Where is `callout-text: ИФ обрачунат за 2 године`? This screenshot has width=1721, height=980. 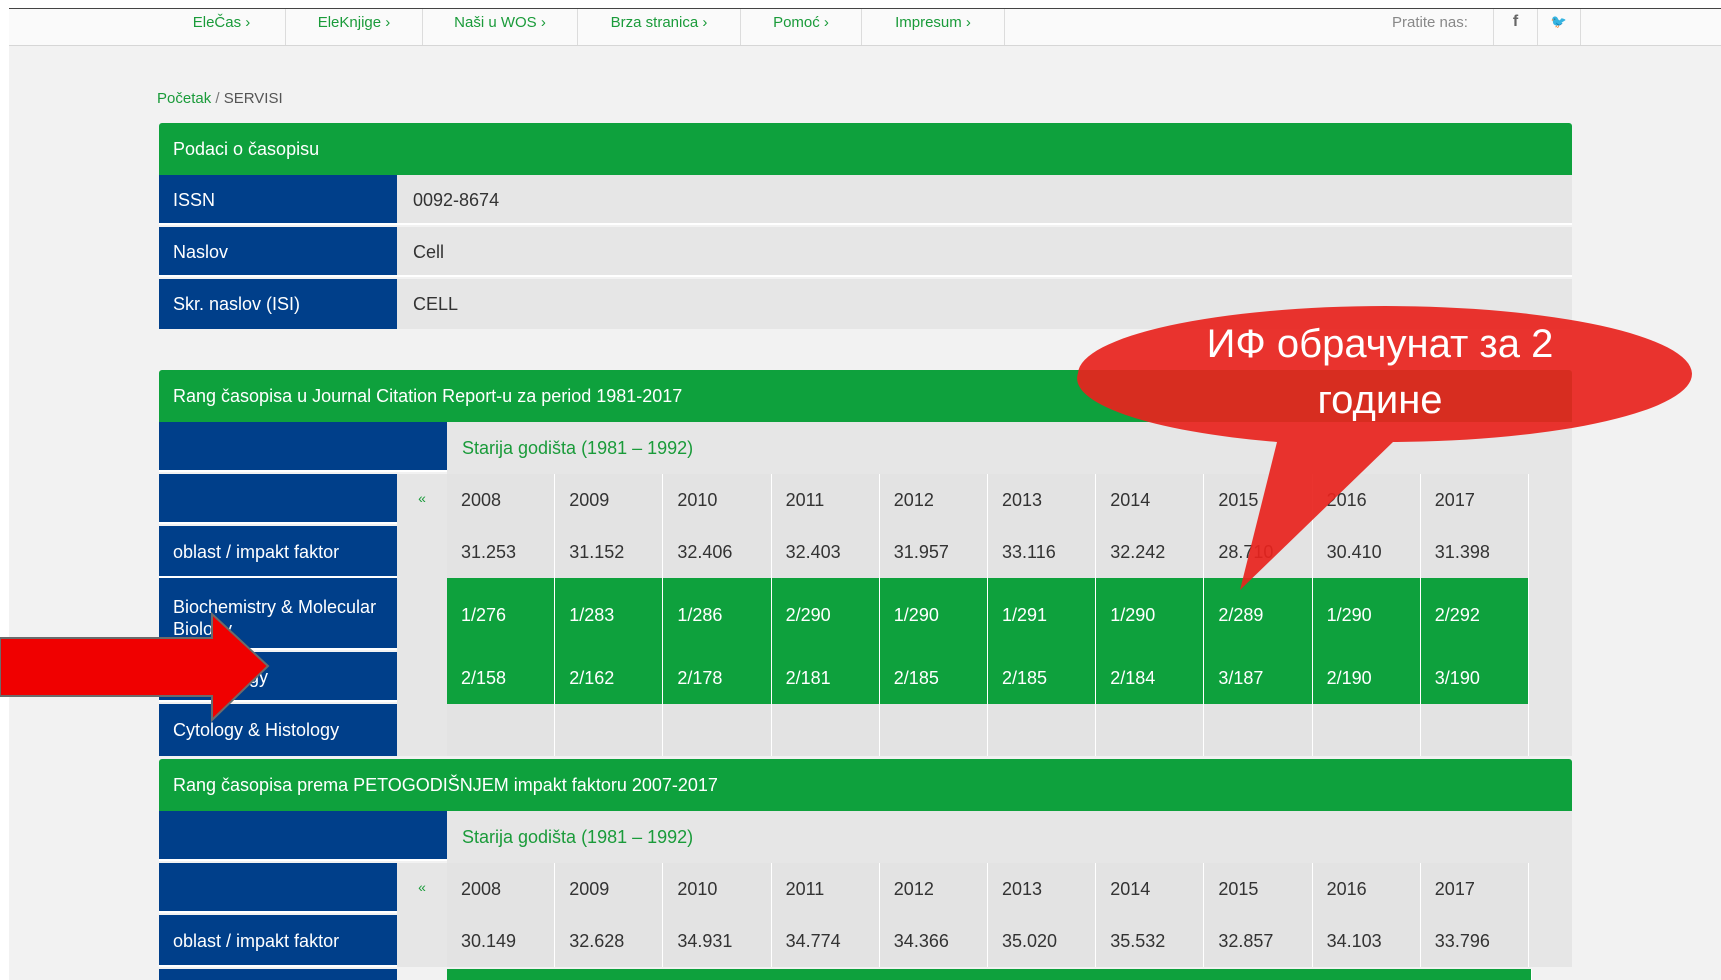 callout-text: ИФ обрачунат за 2 године is located at coordinates (1380, 372).